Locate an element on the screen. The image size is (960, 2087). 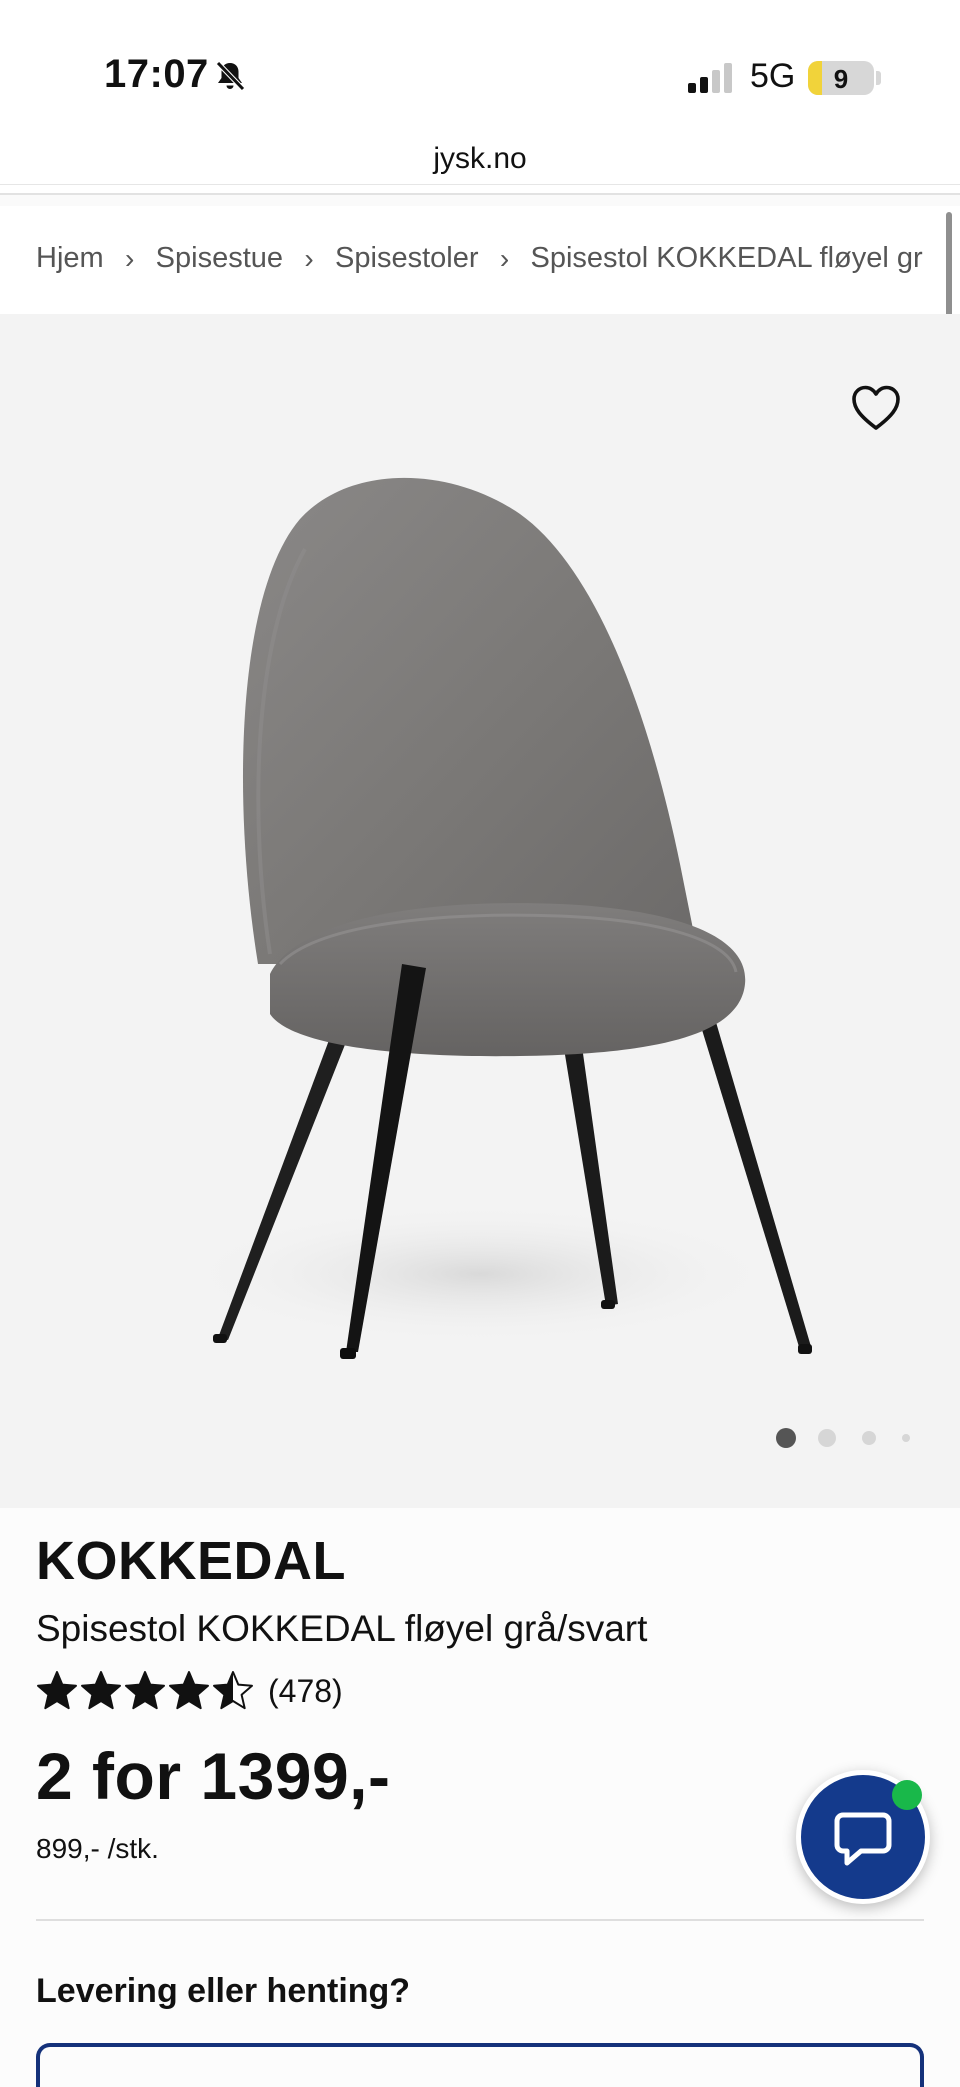
delivery-option-card is located at coordinates (480, 2065).